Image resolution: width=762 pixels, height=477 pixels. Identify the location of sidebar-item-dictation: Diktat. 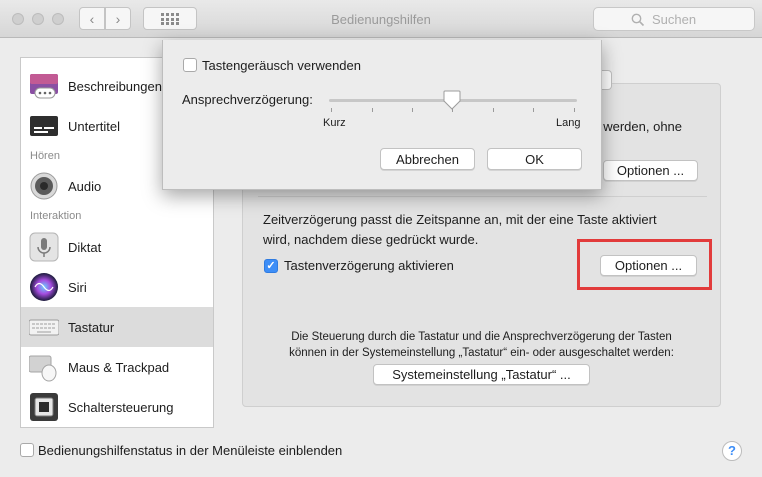
(117, 247).